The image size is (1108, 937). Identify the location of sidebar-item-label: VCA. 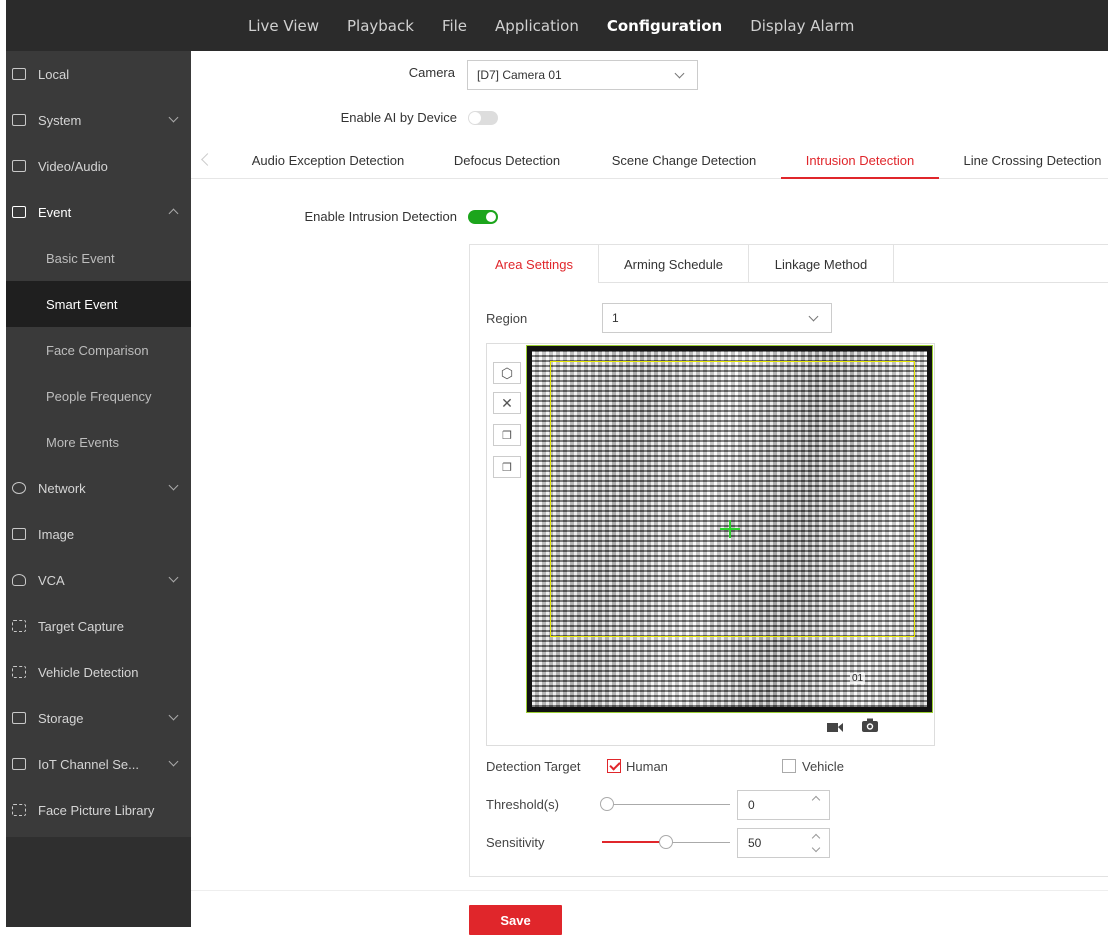
(51, 580).